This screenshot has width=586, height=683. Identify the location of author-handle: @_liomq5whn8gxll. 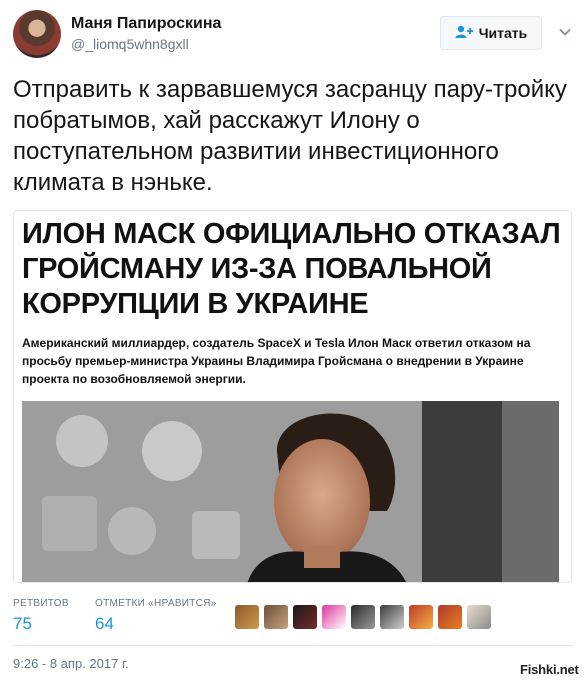
(130, 44).